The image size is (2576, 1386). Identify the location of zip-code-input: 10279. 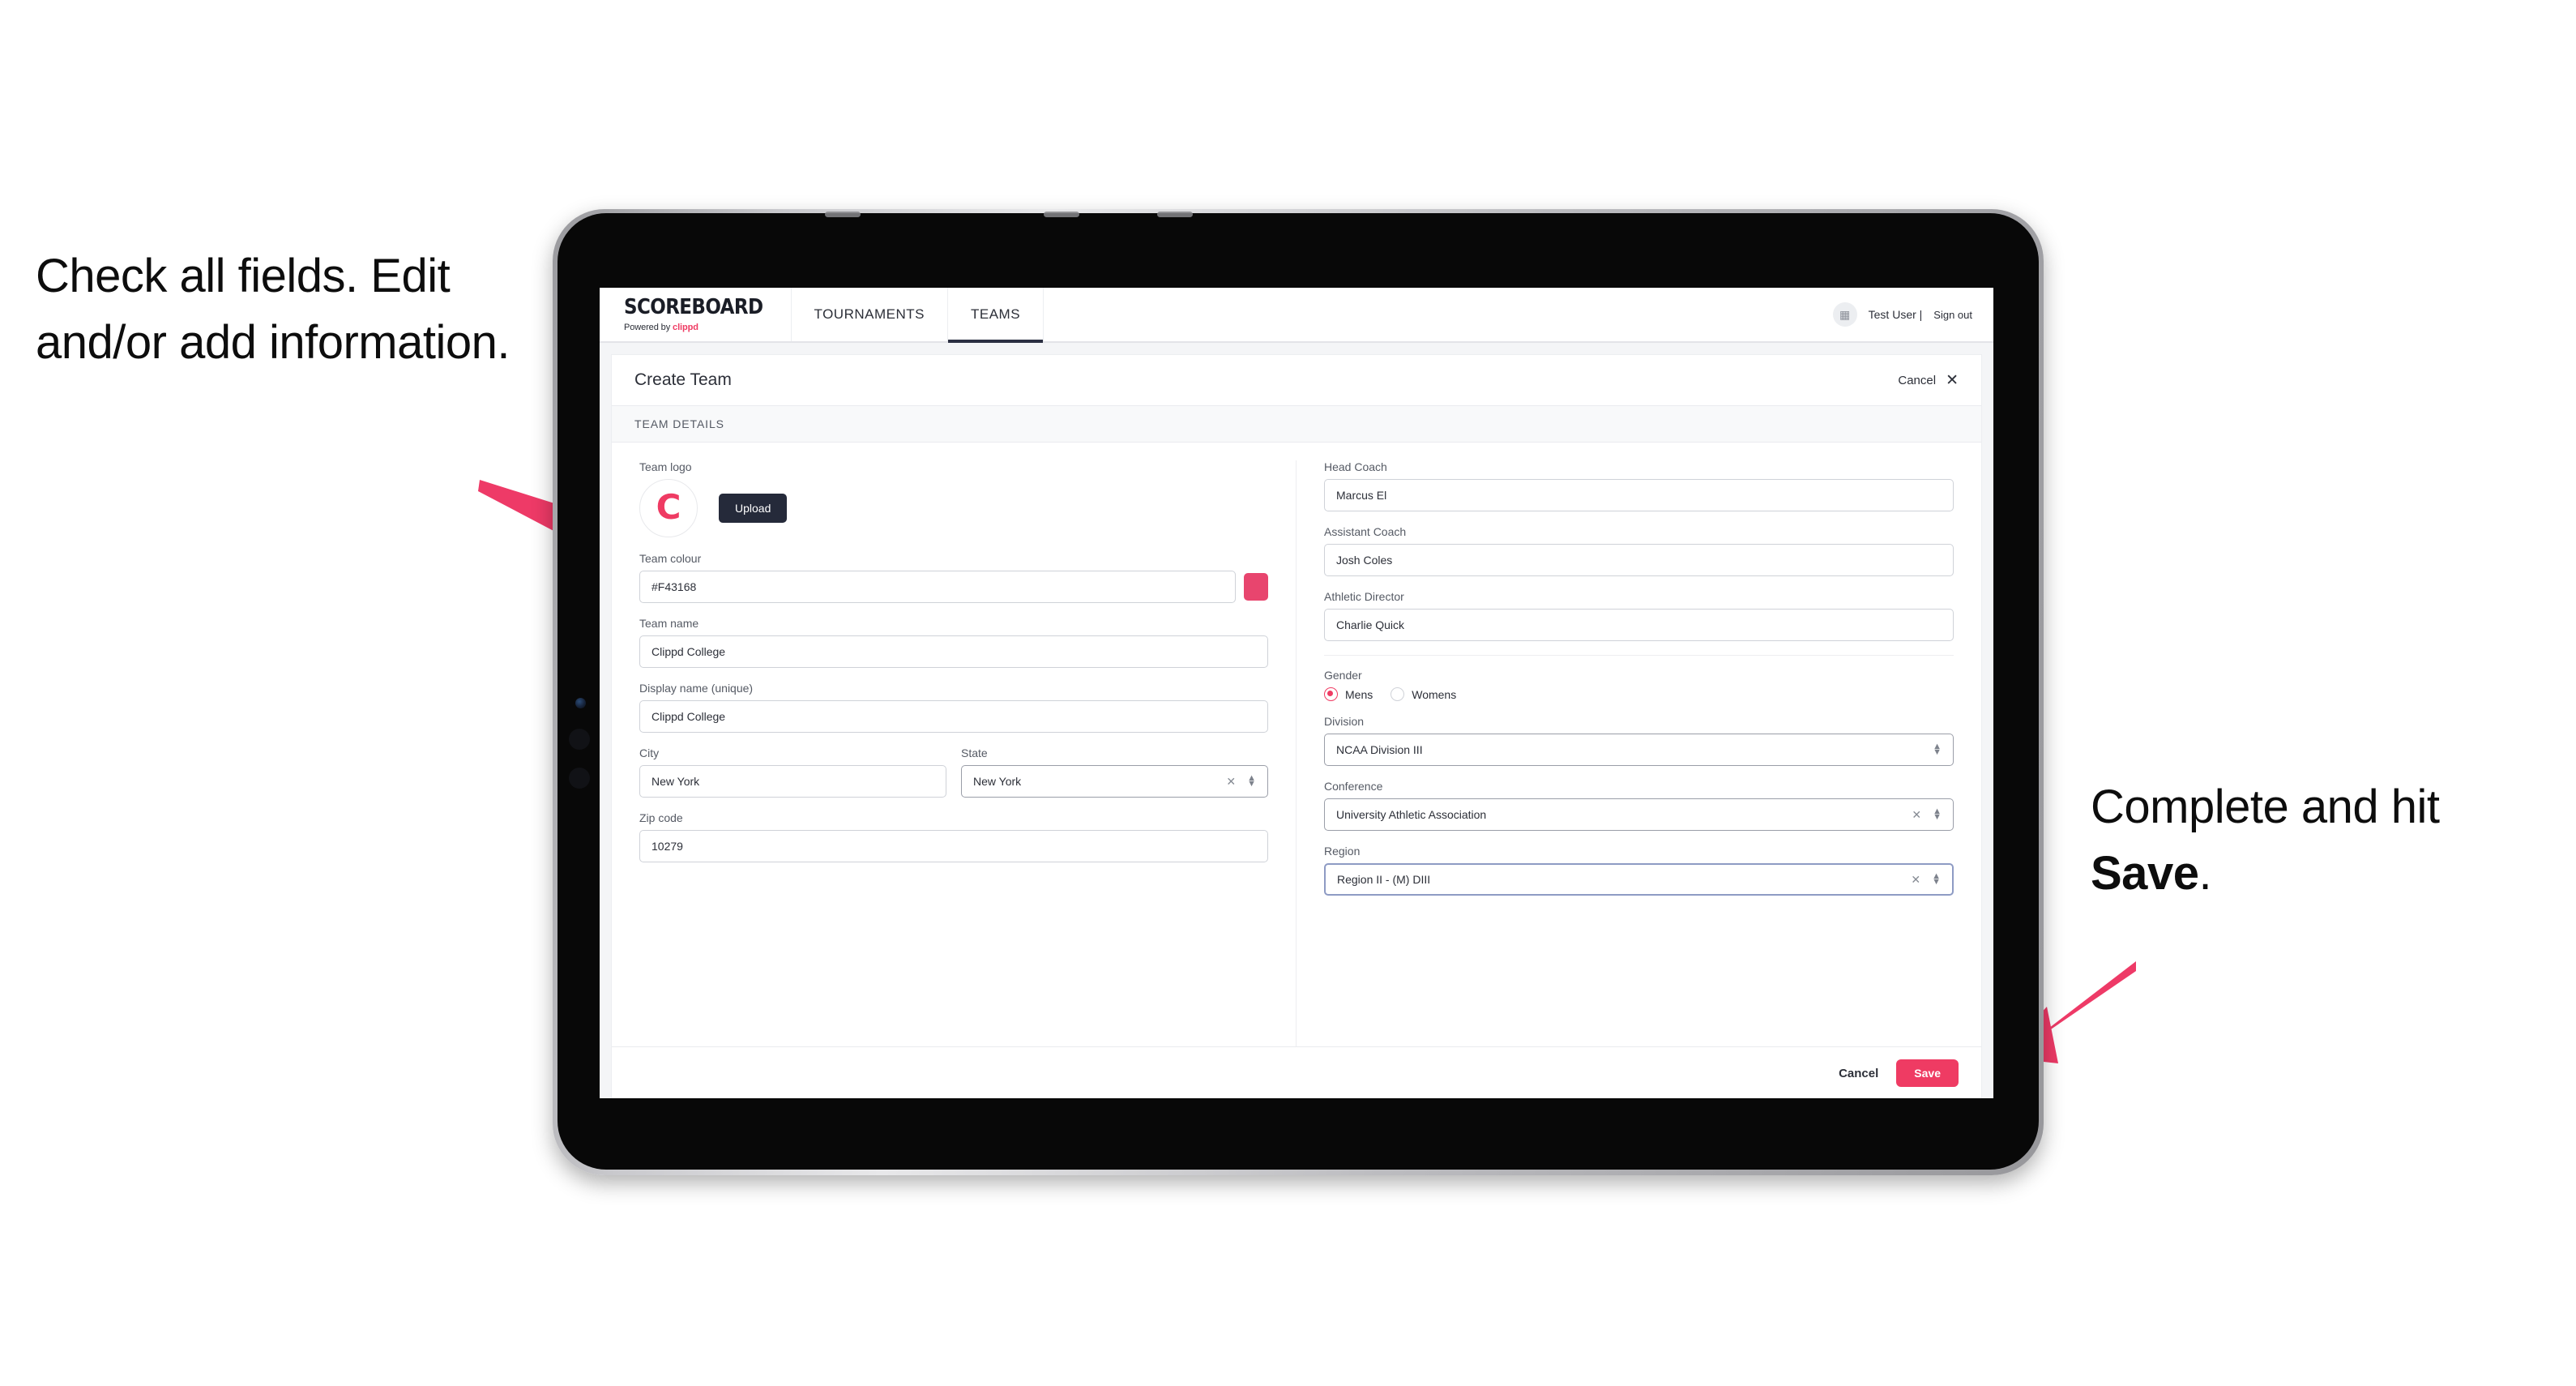
(953, 846).